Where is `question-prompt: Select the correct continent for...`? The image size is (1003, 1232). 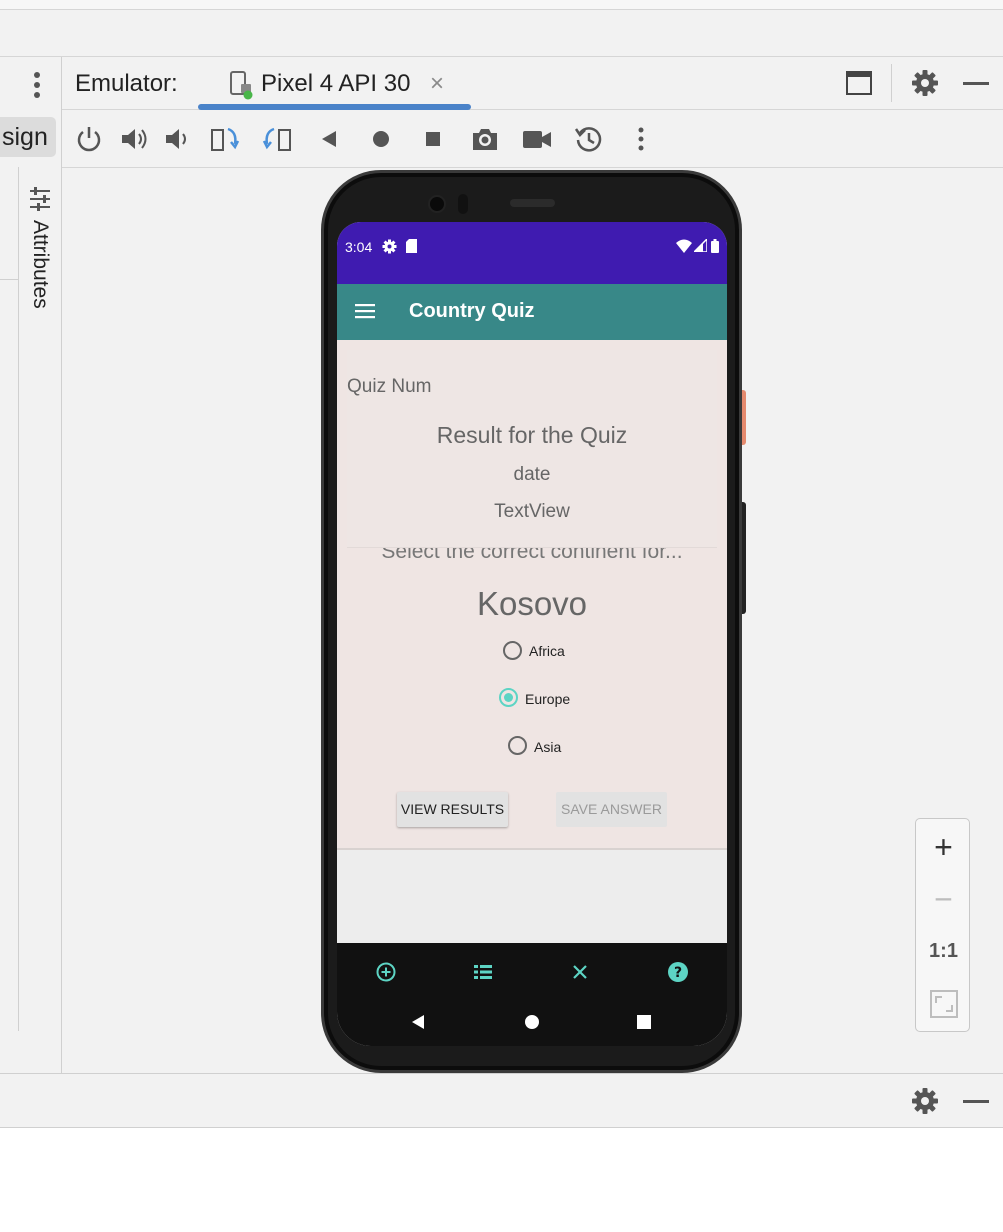
question-prompt: Select the correct continent for... is located at coordinates (532, 555).